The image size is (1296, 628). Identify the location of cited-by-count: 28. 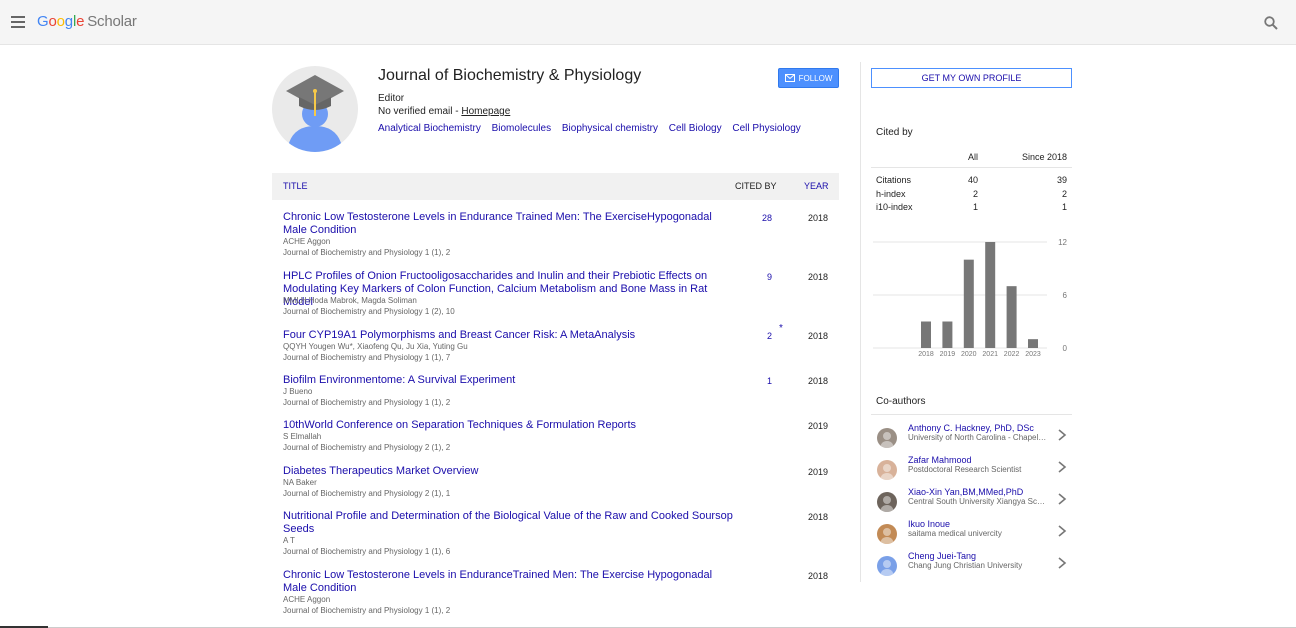
(757, 218).